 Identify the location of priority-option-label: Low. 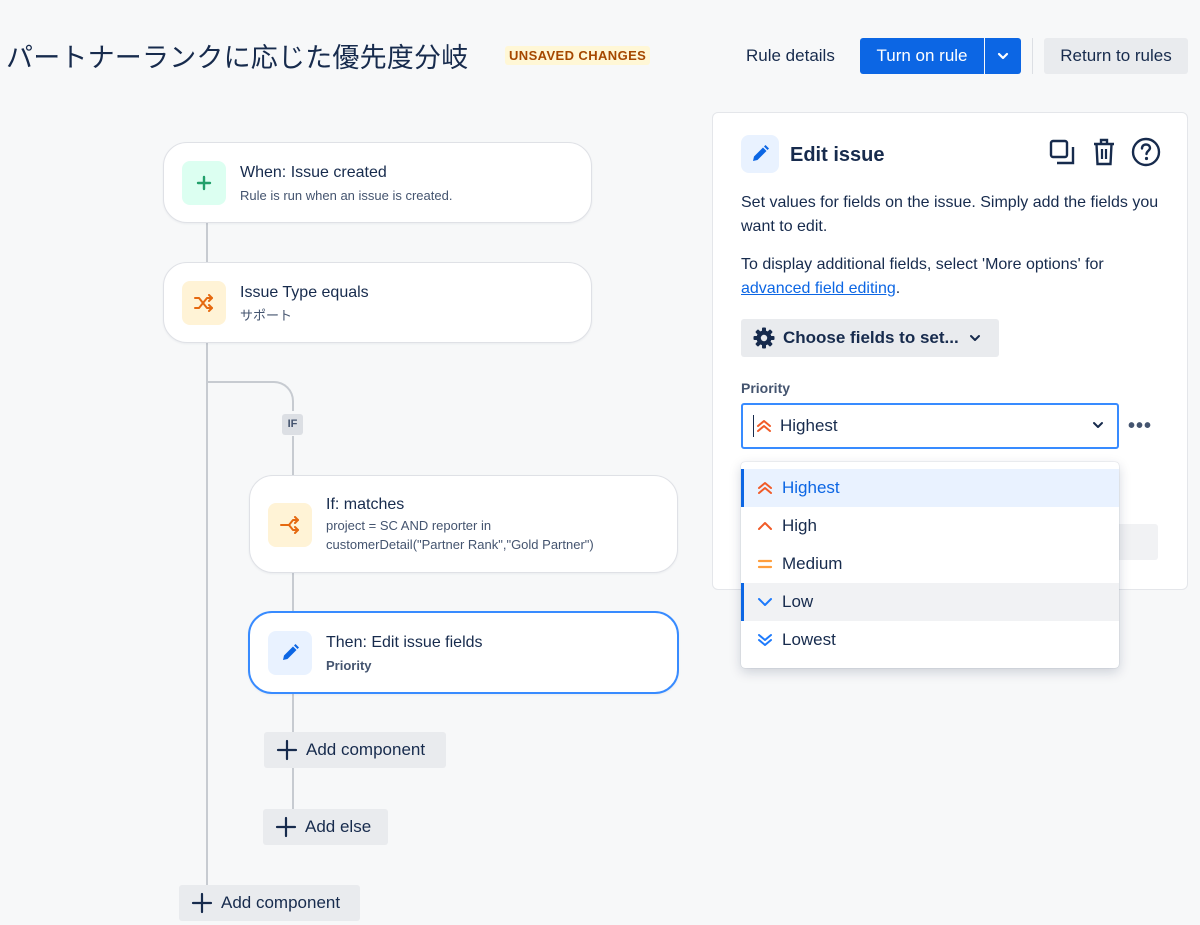
(798, 601).